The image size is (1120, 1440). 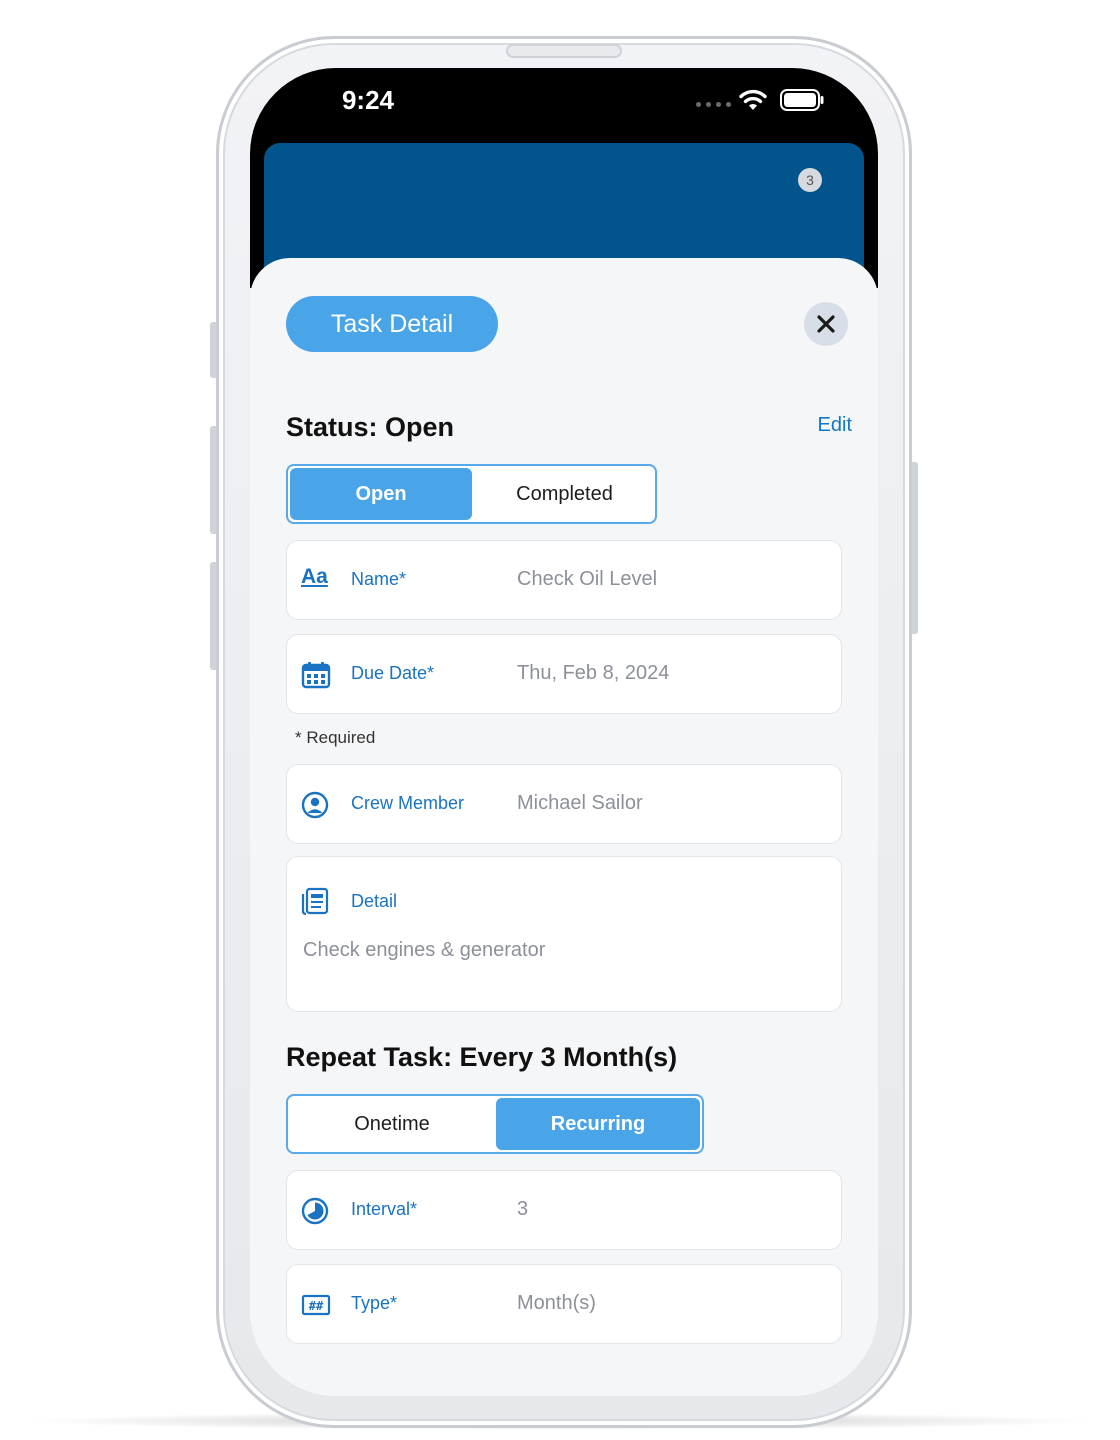 I want to click on sheet-title: Task Detail, so click(x=392, y=324).